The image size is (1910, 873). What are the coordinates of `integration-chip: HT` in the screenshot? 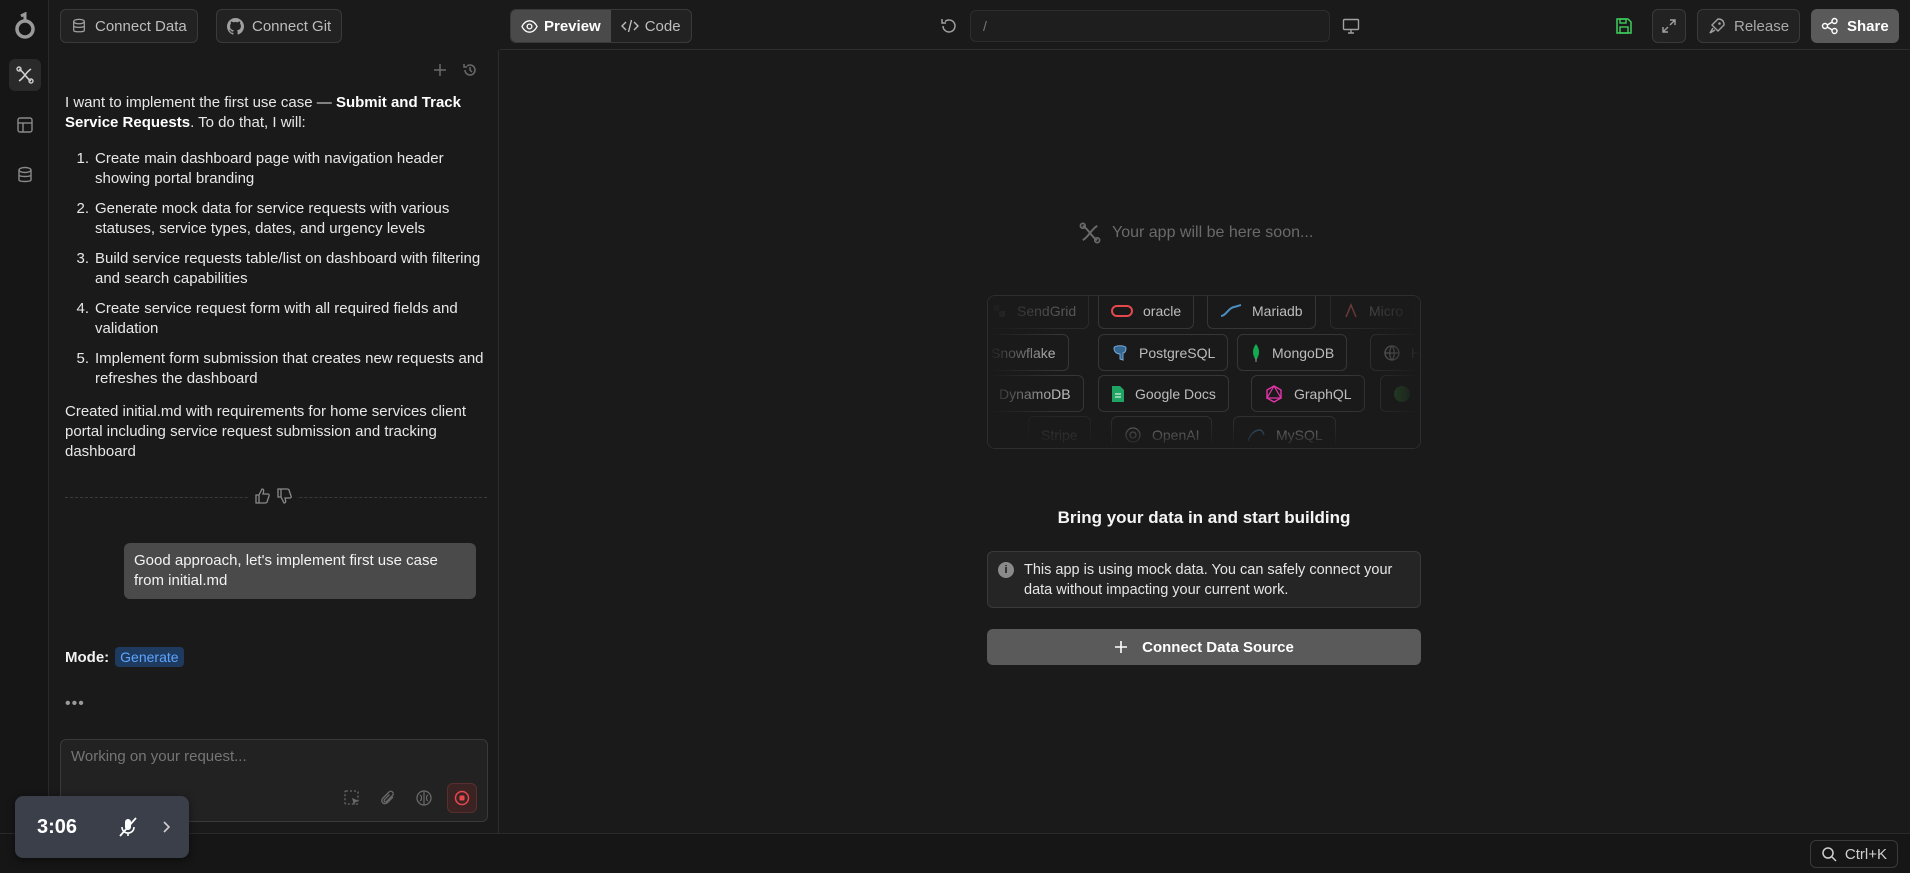 It's located at (1395, 352).